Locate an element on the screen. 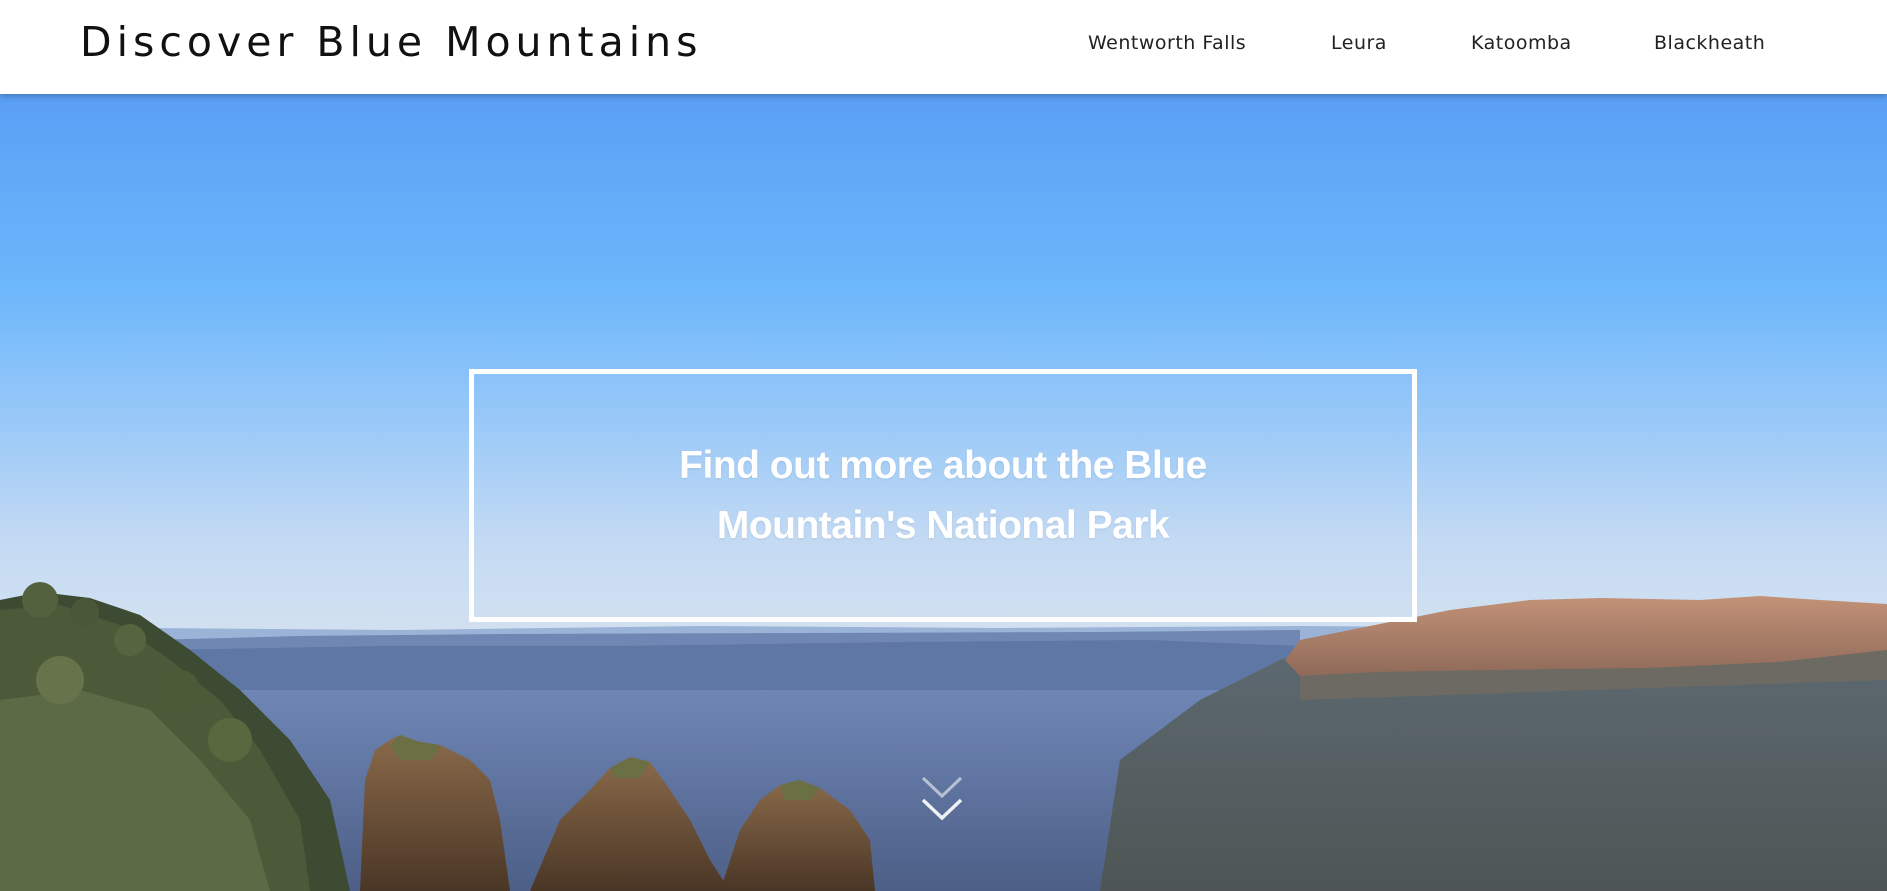 Image resolution: width=1887 pixels, height=891 pixels. double-chevron-down-icon is located at coordinates (942, 798).